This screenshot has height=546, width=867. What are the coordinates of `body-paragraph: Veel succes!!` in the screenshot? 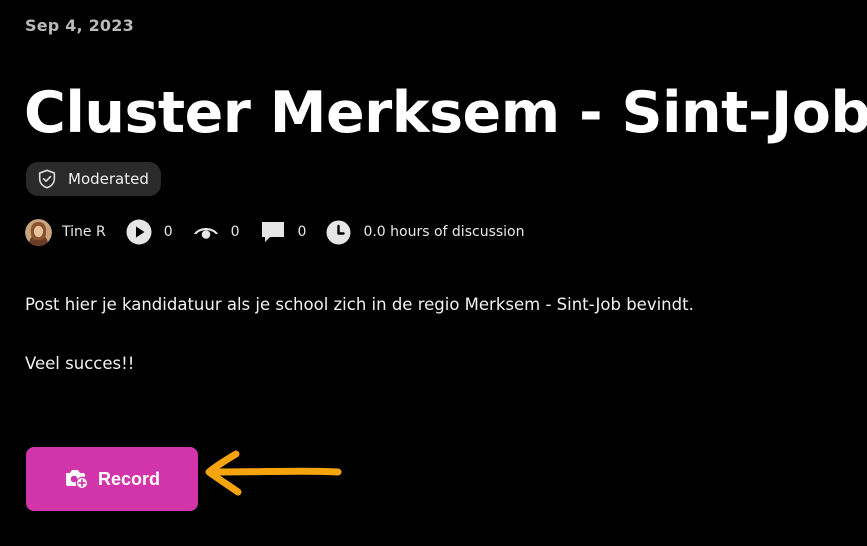 It's located at (80, 363).